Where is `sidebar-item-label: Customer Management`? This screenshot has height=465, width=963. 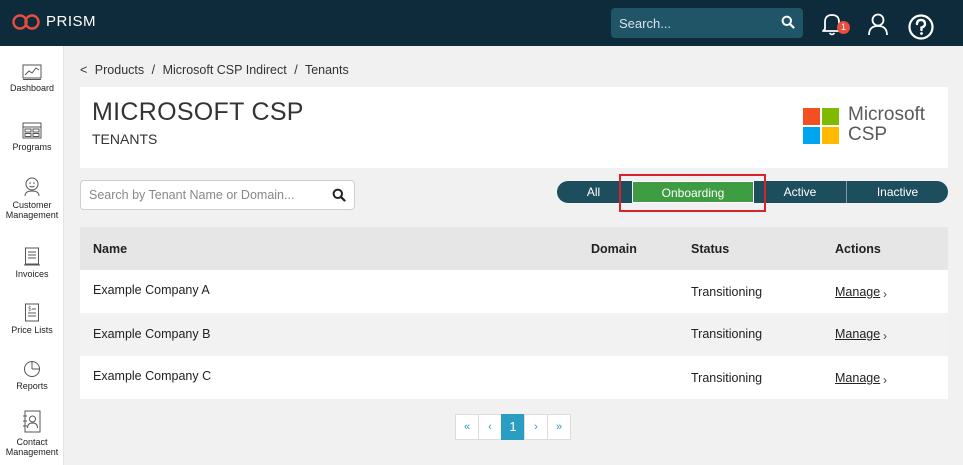 sidebar-item-label: Customer Management is located at coordinates (32, 210).